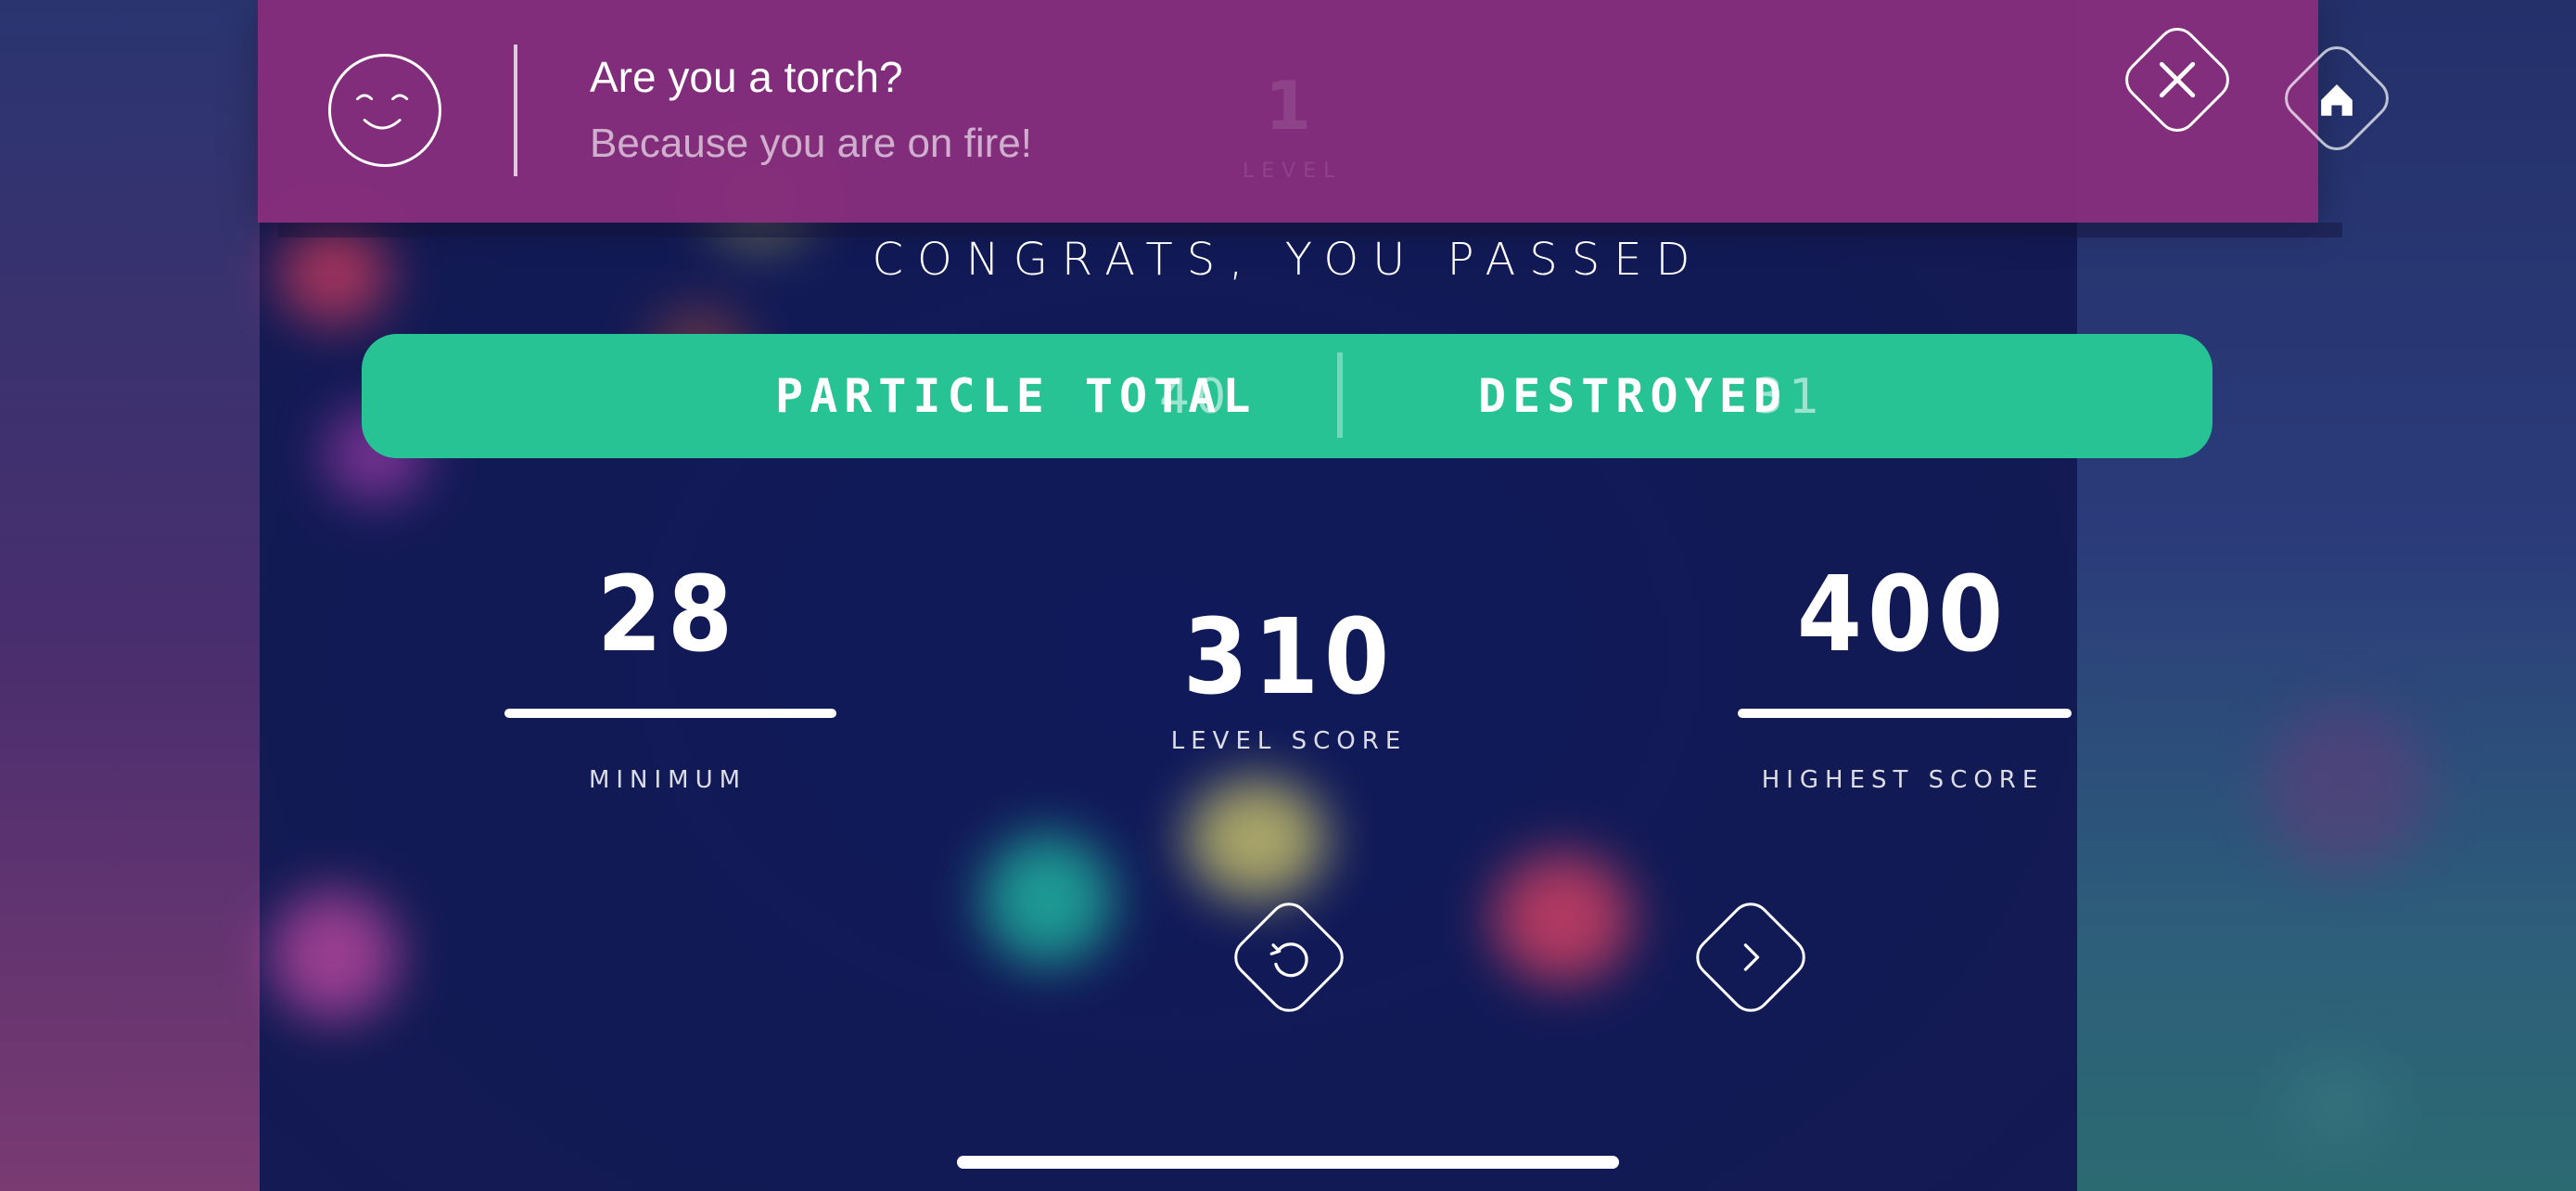 The height and width of the screenshot is (1191, 2576). What do you see at coordinates (385, 111) in the screenshot?
I see `smiley-icon` at bounding box center [385, 111].